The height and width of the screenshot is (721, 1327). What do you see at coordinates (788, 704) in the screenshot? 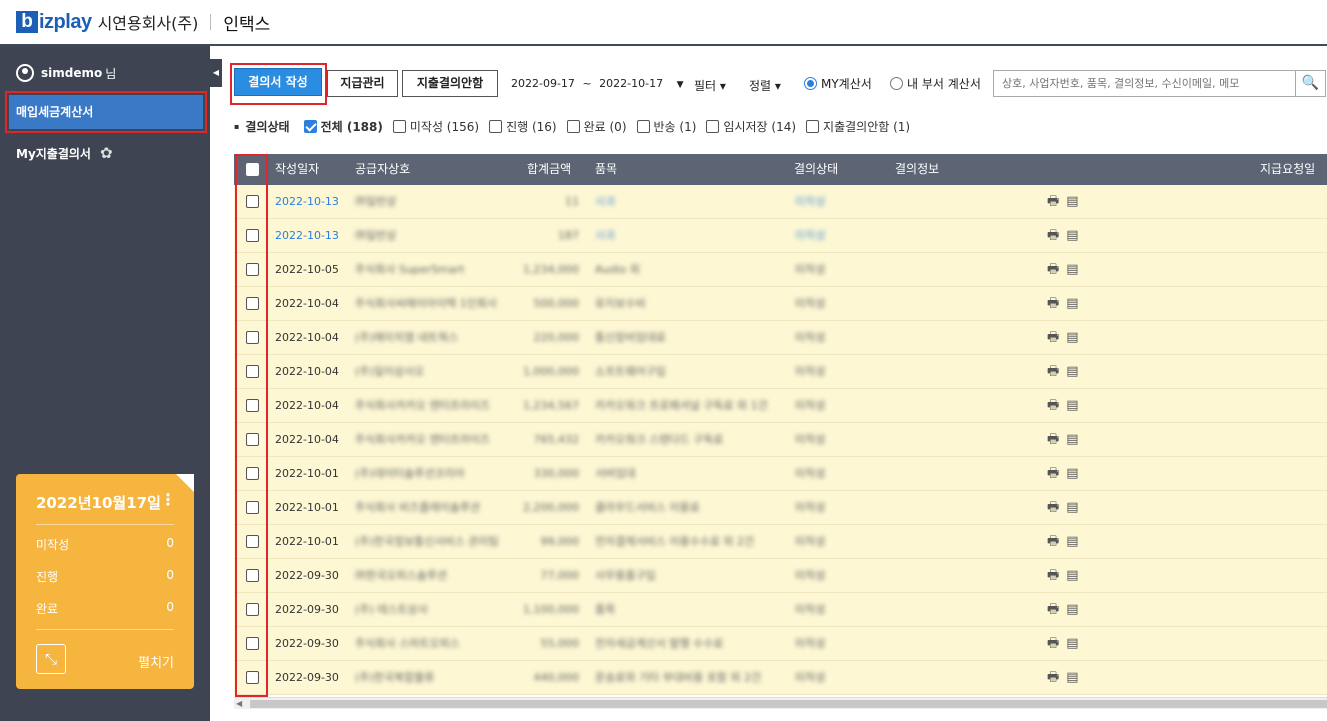
I see `scrollbar-thumb` at bounding box center [788, 704].